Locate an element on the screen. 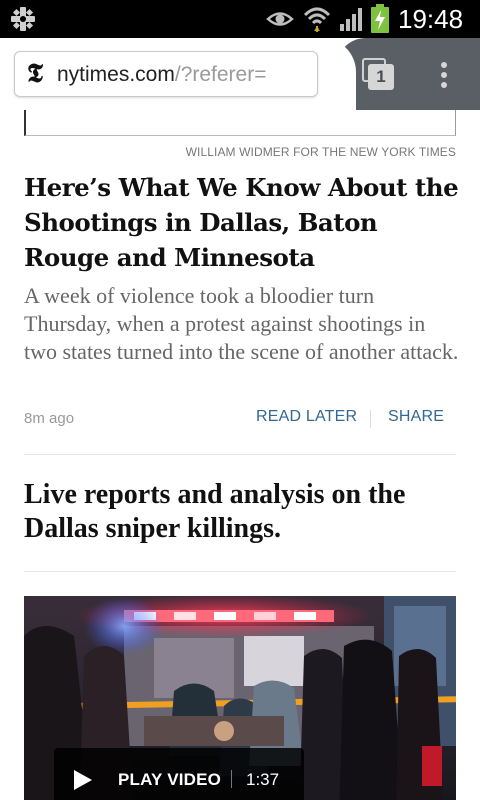 The image size is (480, 800). browser-toolbar: 𝕿 nytimes.com/?referer= 1 is located at coordinates (240, 74).